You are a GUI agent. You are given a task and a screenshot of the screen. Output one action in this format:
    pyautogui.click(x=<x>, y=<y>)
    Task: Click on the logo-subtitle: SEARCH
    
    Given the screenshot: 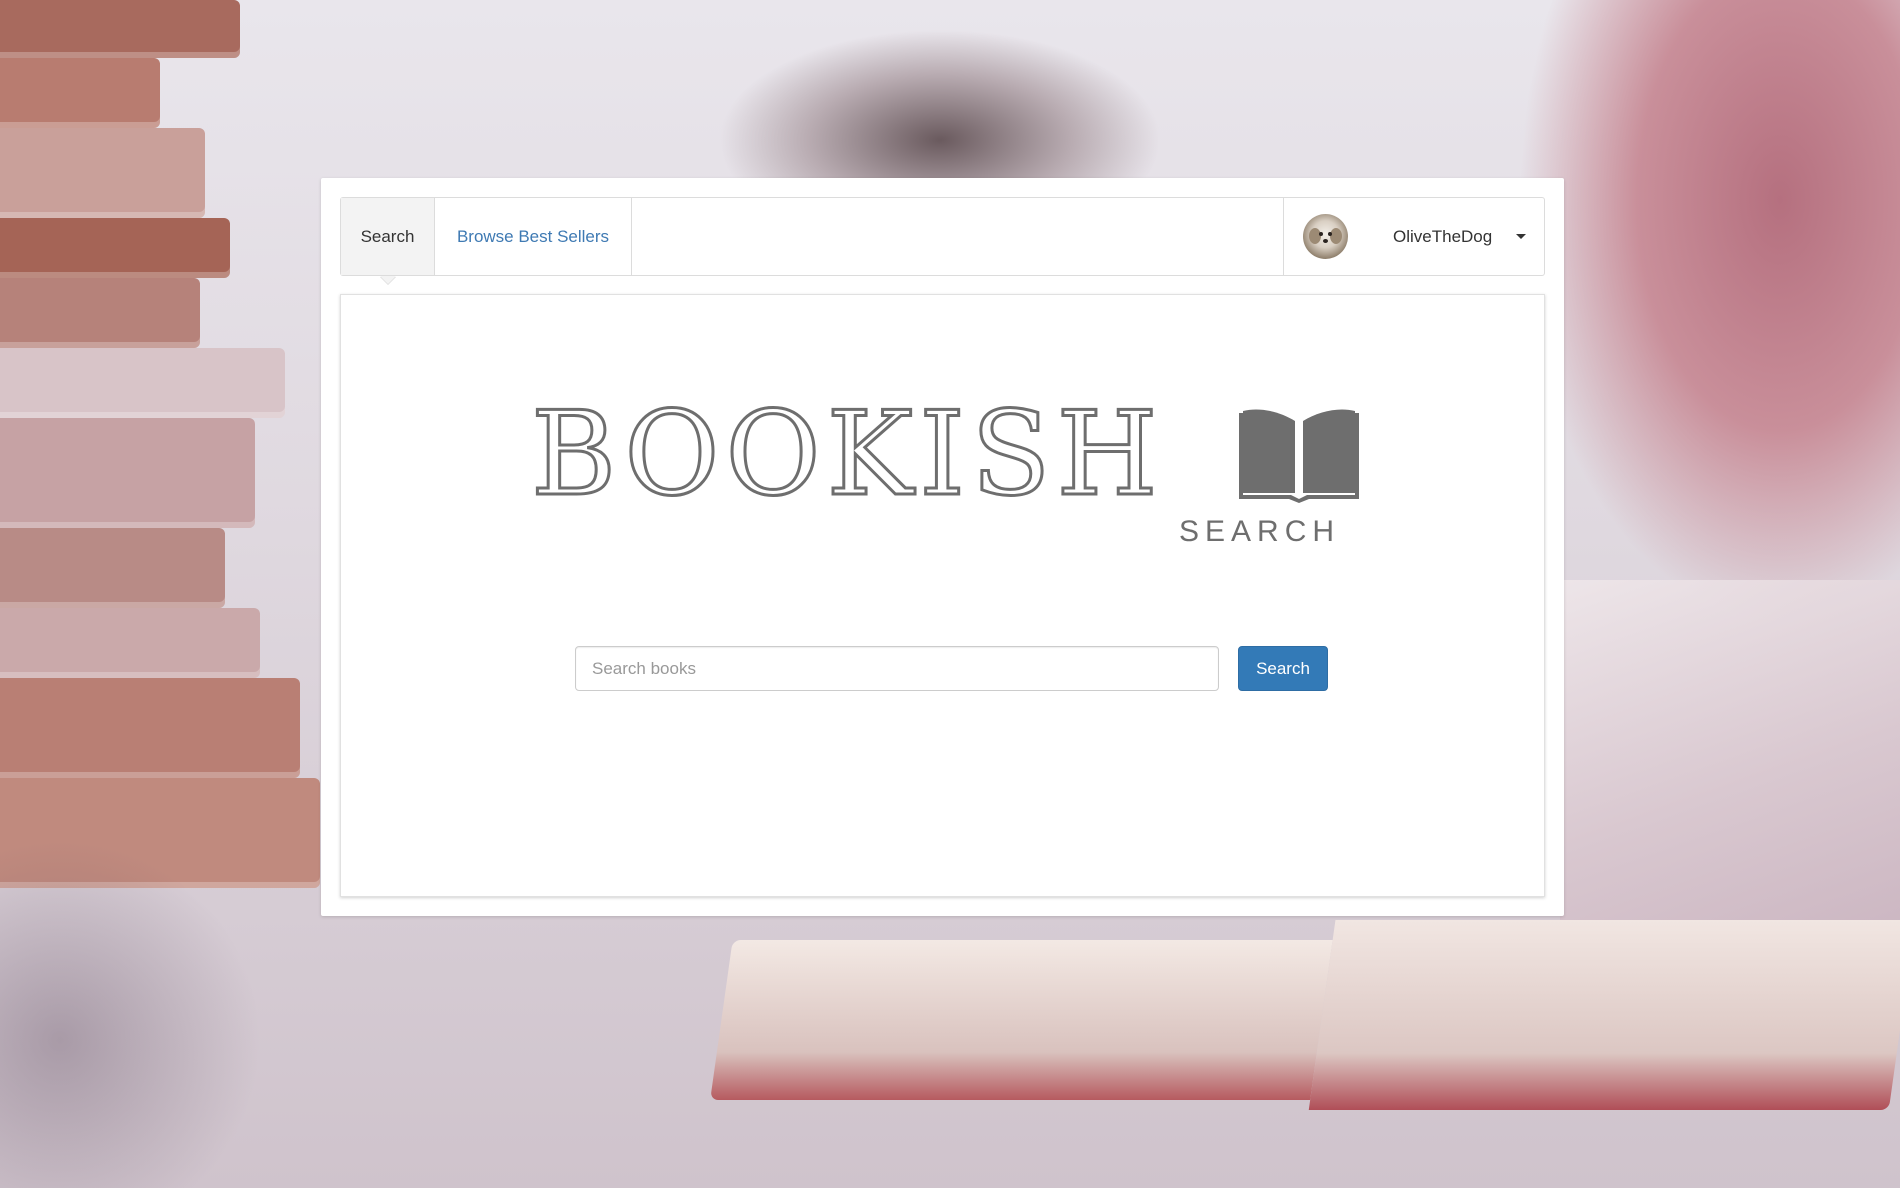 What is the action you would take?
    pyautogui.click(x=1260, y=531)
    